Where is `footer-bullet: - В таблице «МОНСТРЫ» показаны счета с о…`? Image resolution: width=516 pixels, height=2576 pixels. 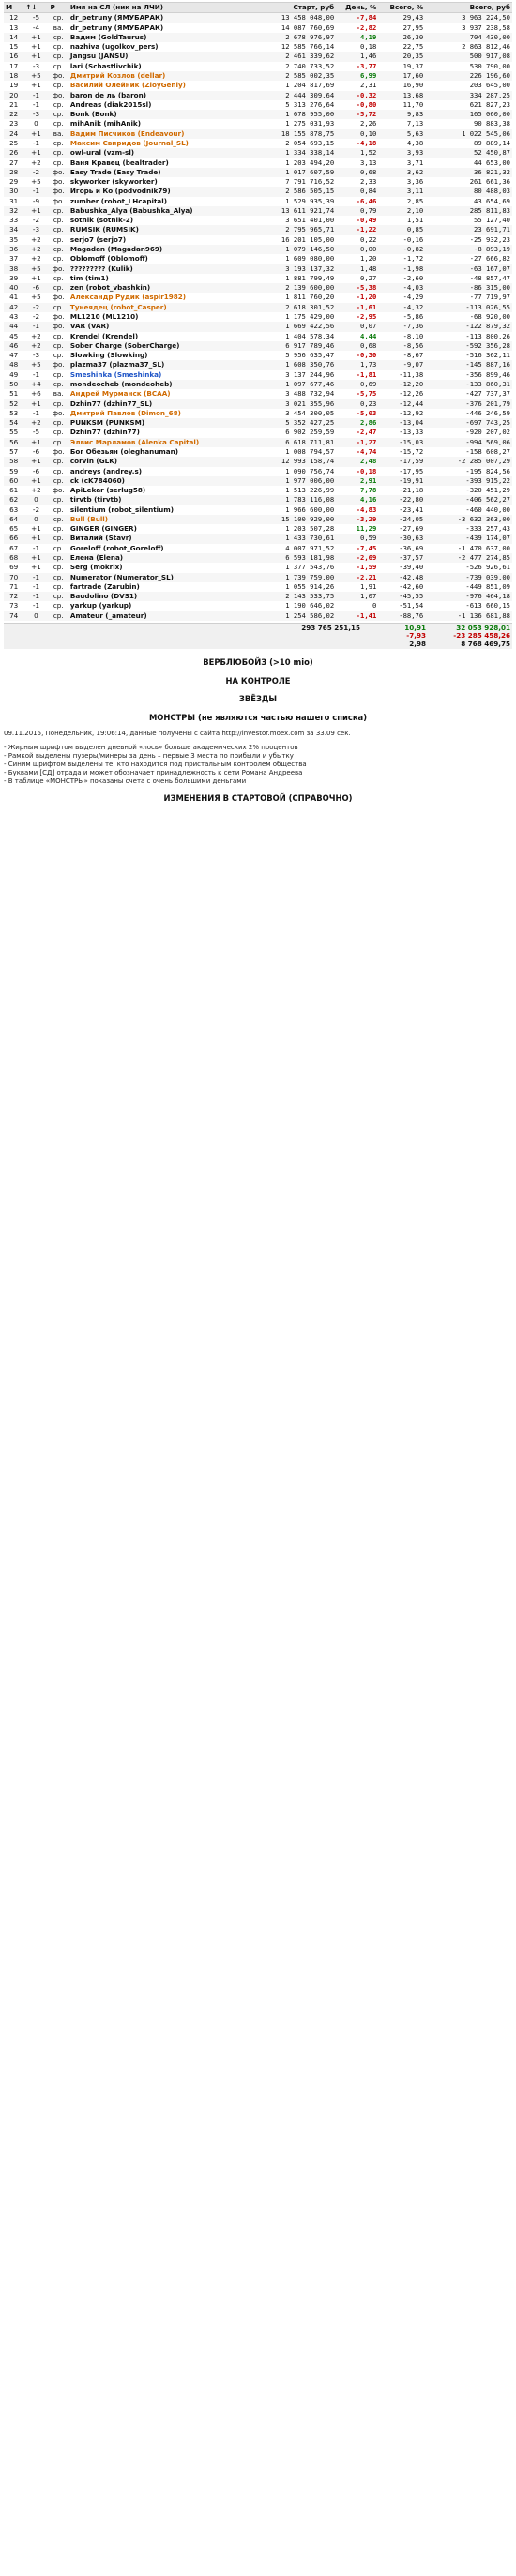 footer-bullet: - В таблице «МОНСТРЫ» показаны счета с о… is located at coordinates (125, 780).